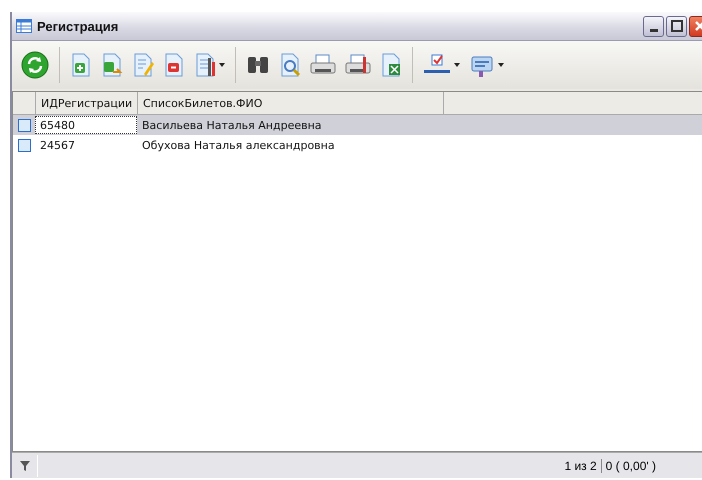 The height and width of the screenshot is (480, 702). I want to click on minimize-button, so click(653, 26).